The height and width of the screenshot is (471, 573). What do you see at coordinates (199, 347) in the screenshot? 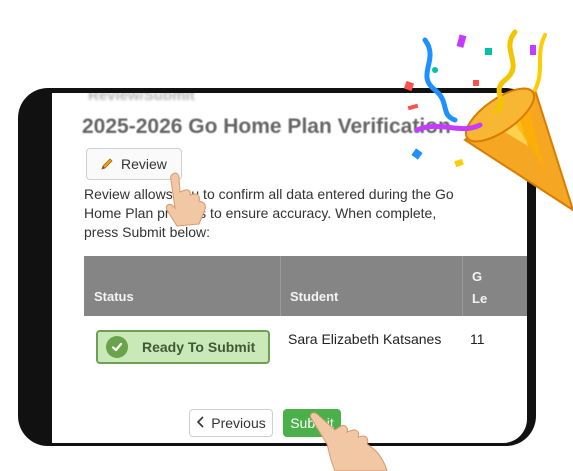
I see `status-badge-label: Ready To Submit` at bounding box center [199, 347].